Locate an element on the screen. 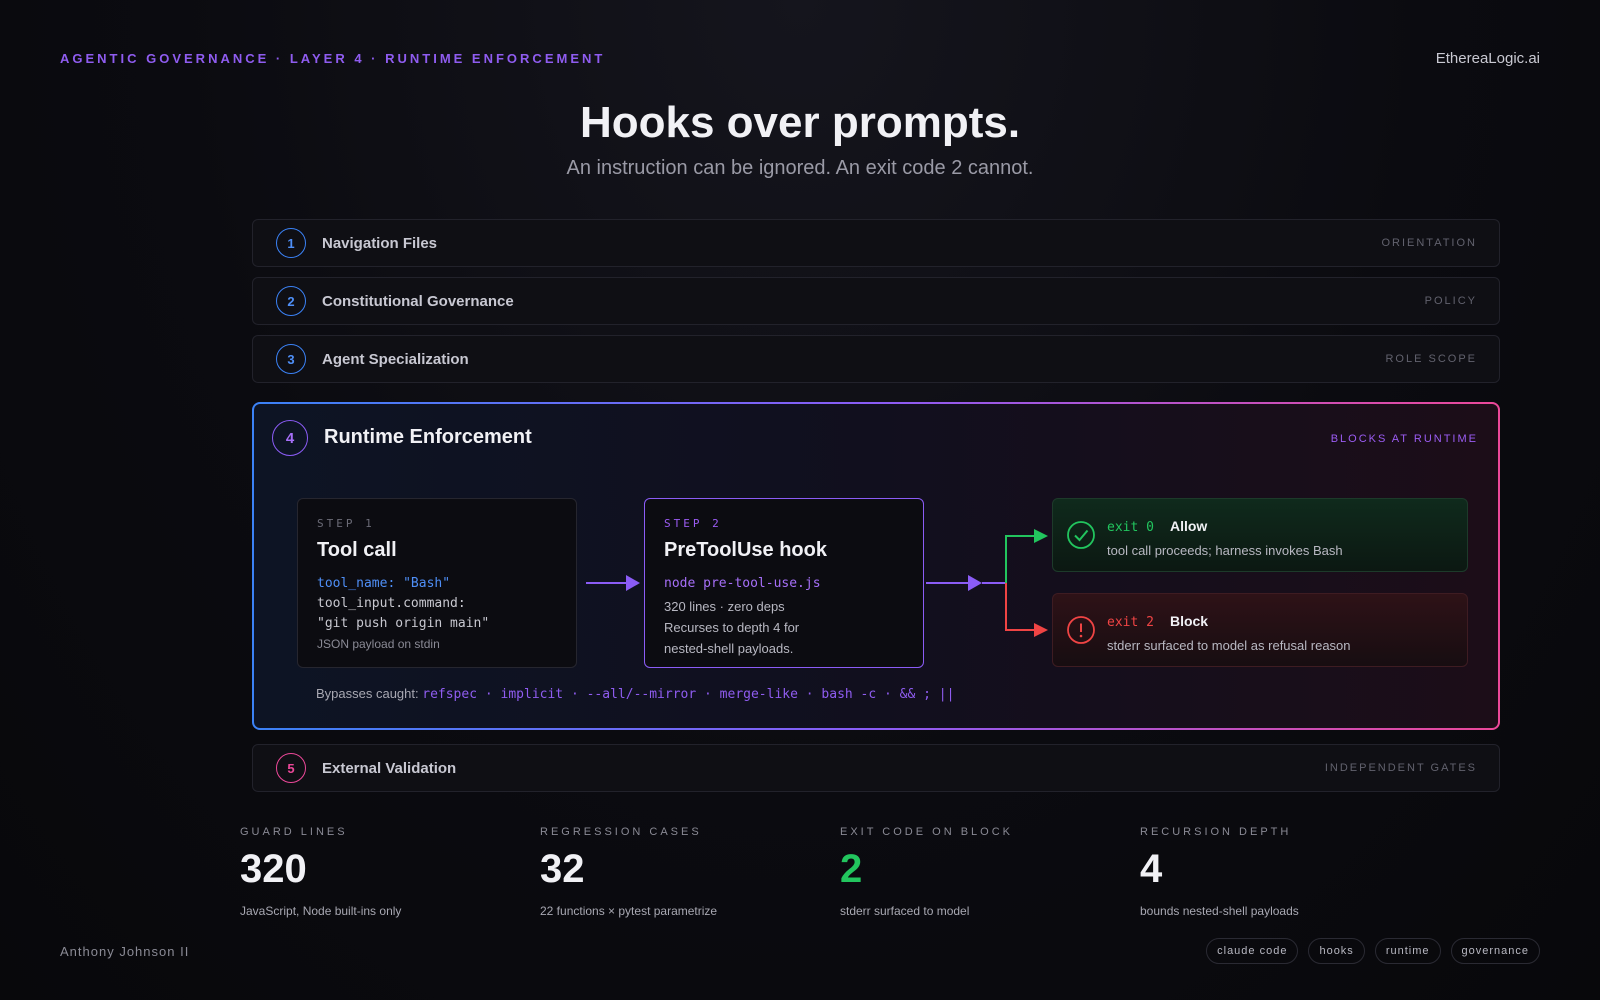  layer-title: Agent Specialization is located at coordinates (395, 359).